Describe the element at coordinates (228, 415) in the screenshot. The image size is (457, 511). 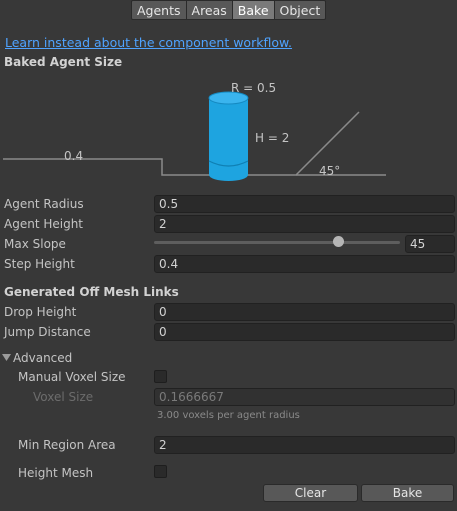
I see `voxel-hint-text: 3.00 voxels per agent radius` at that location.